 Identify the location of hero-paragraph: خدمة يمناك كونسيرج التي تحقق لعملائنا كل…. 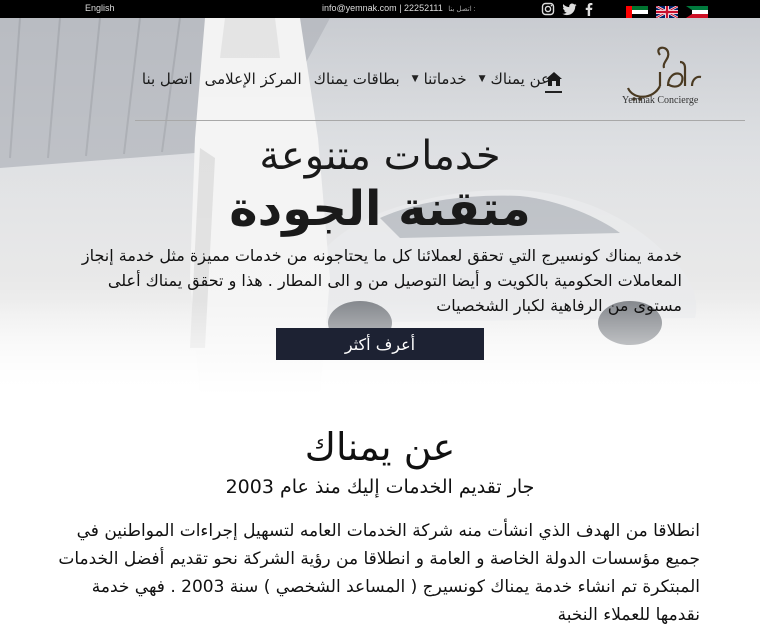
(381, 280).